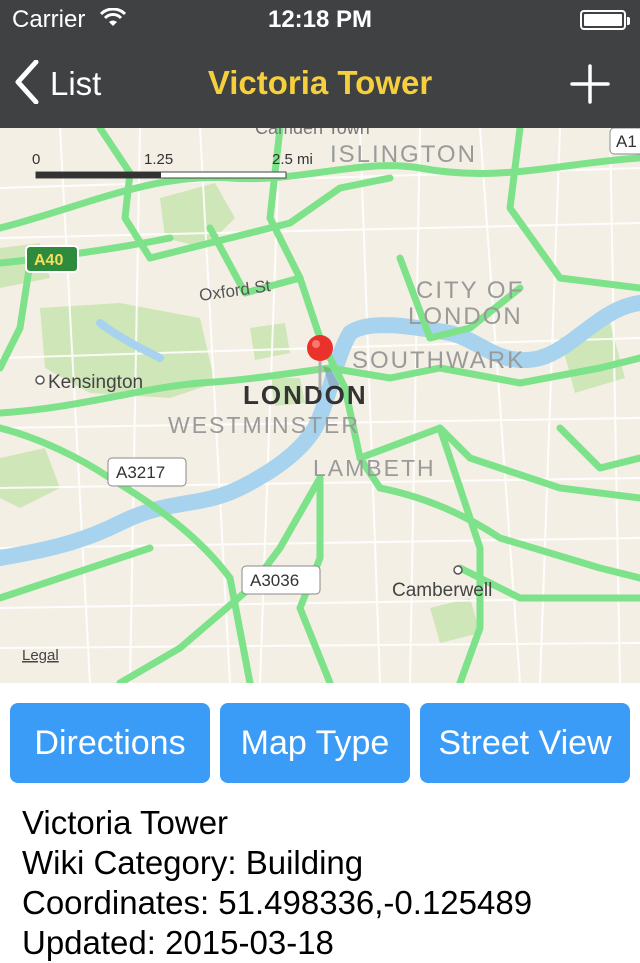  I want to click on action-button-bar: Directions Map Type Street View, so click(320, 743).